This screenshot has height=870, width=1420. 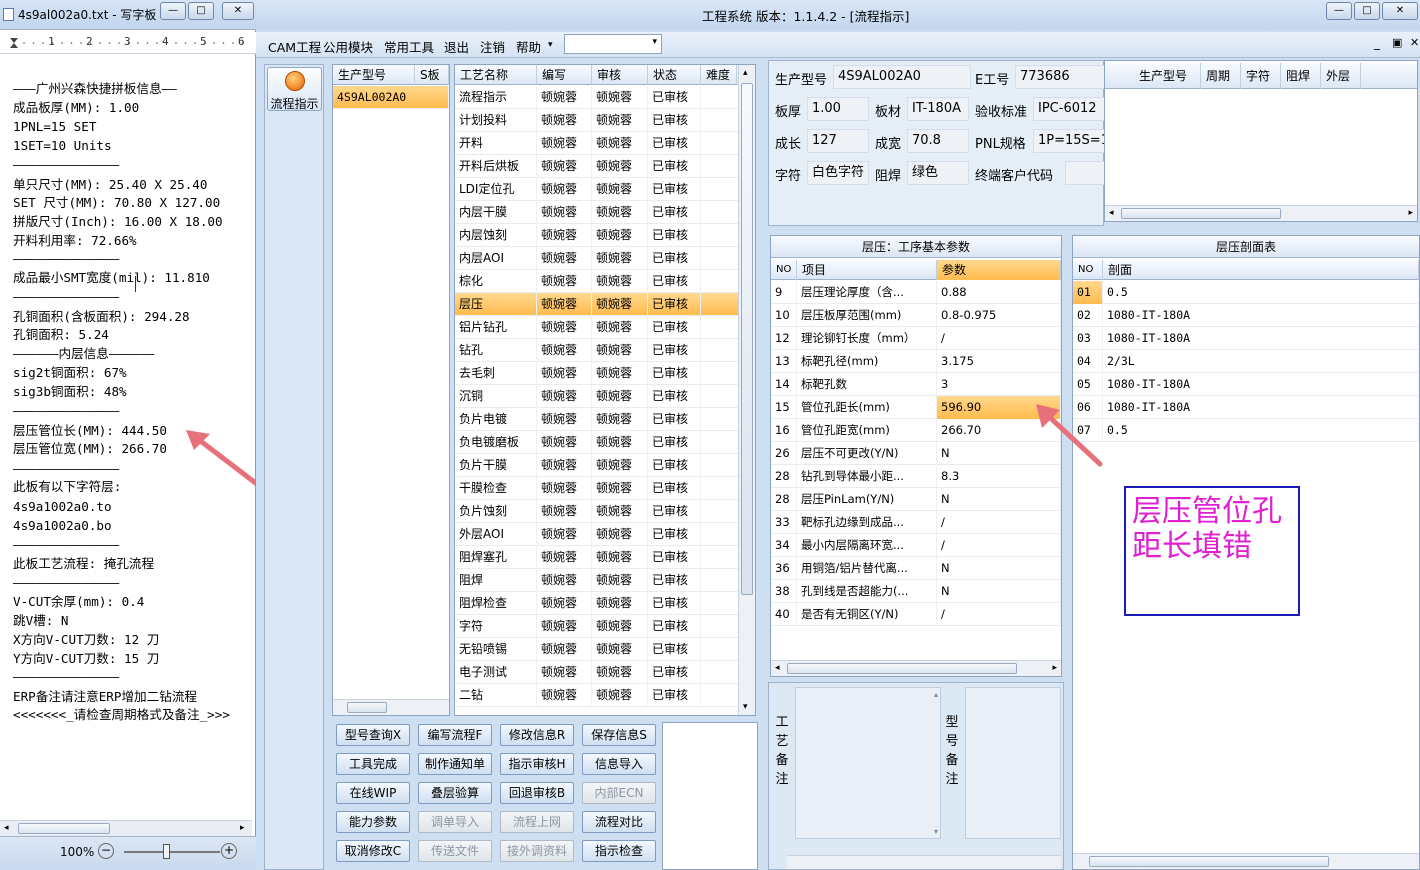 I want to click on param-row: 14 标靶孔数 3, so click(x=916, y=384).